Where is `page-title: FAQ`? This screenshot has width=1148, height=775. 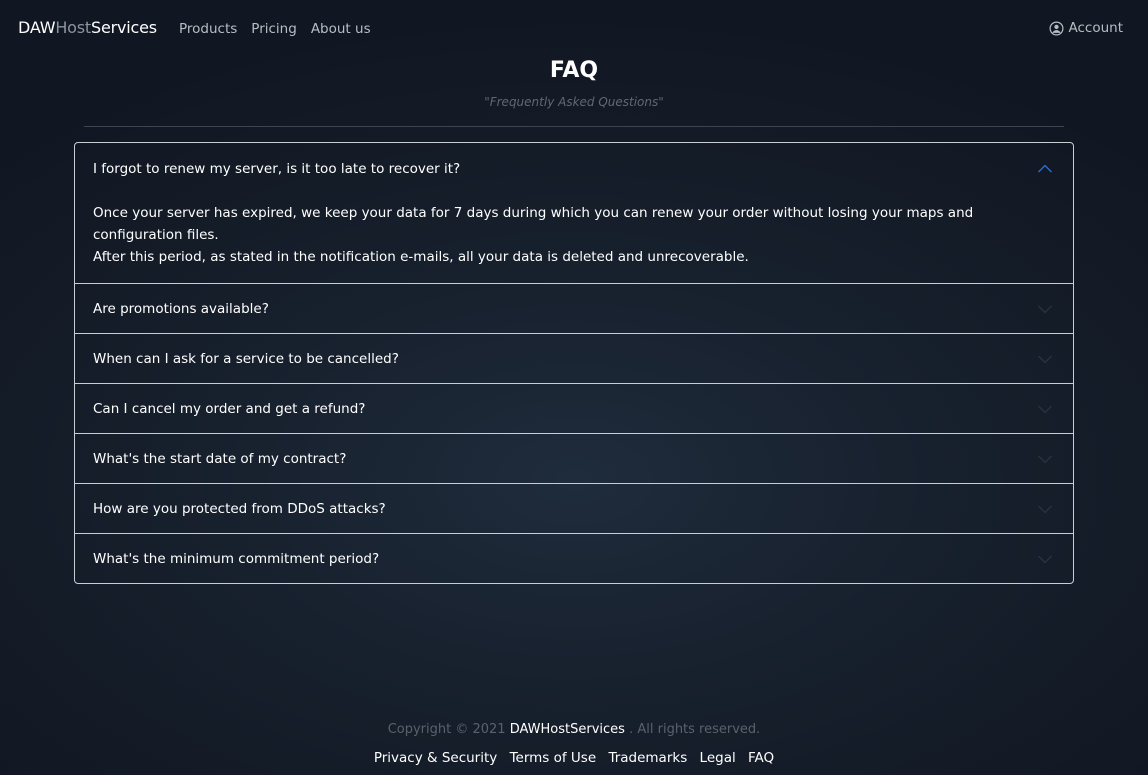 page-title: FAQ is located at coordinates (574, 70).